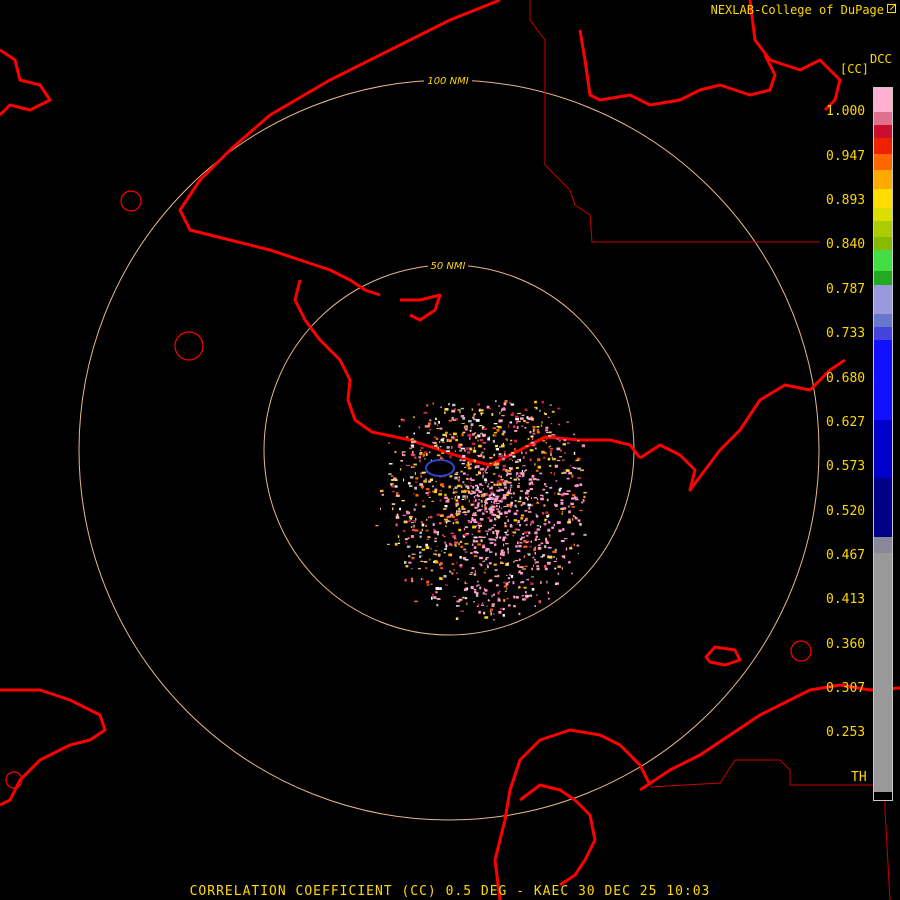 The width and height of the screenshot is (900, 900). Describe the element at coordinates (883, 132) in the screenshot. I see `color-bar-segment` at that location.